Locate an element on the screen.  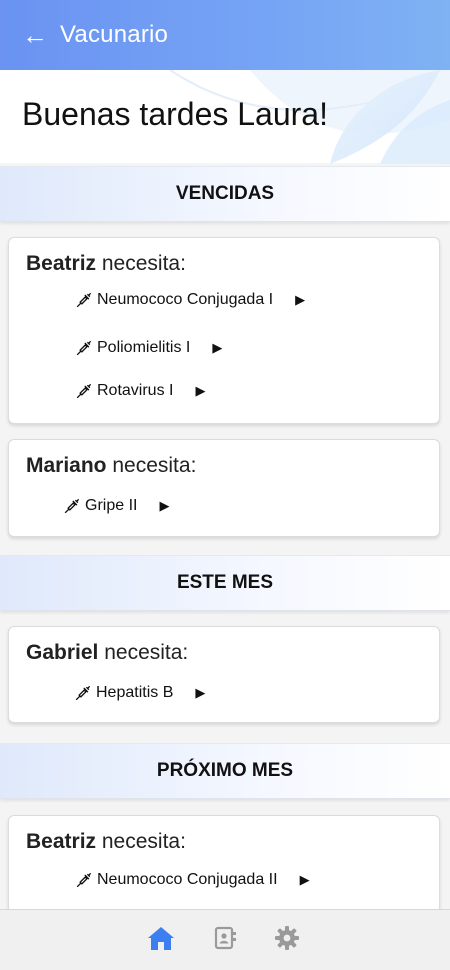
vaccine-item: Neumococo Conjugada I ▶ is located at coordinates (190, 300).